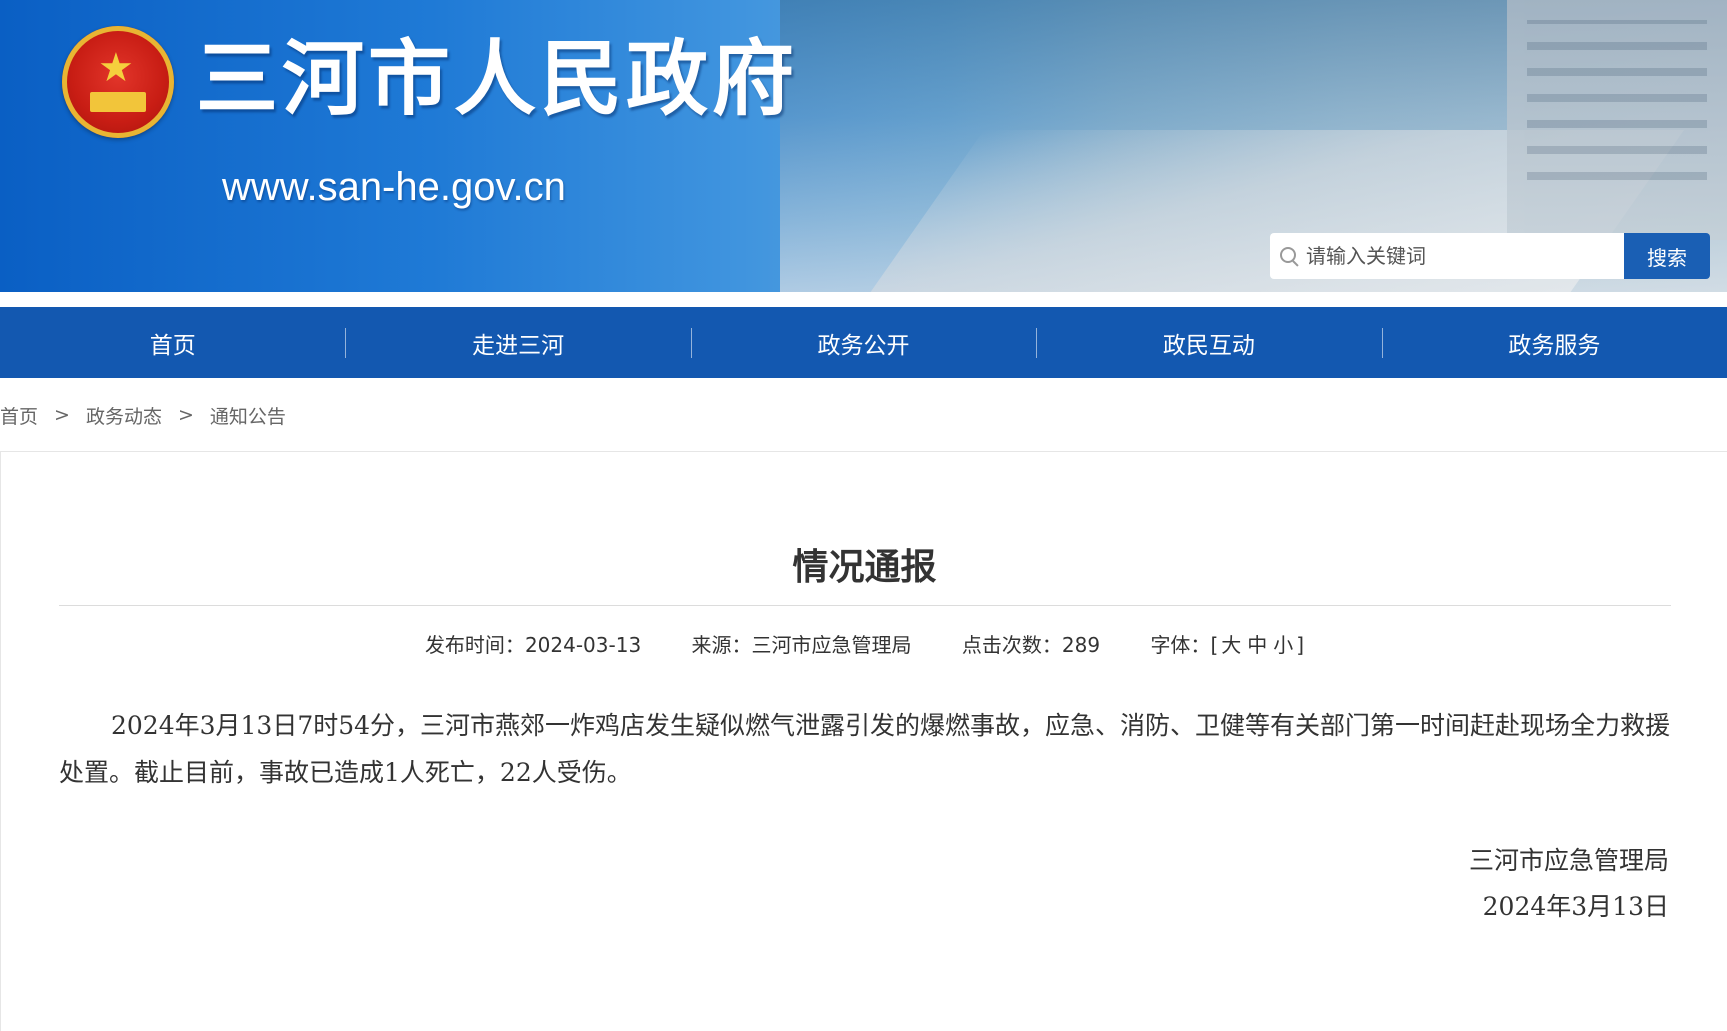  I want to click on search-input, so click(1456, 256).